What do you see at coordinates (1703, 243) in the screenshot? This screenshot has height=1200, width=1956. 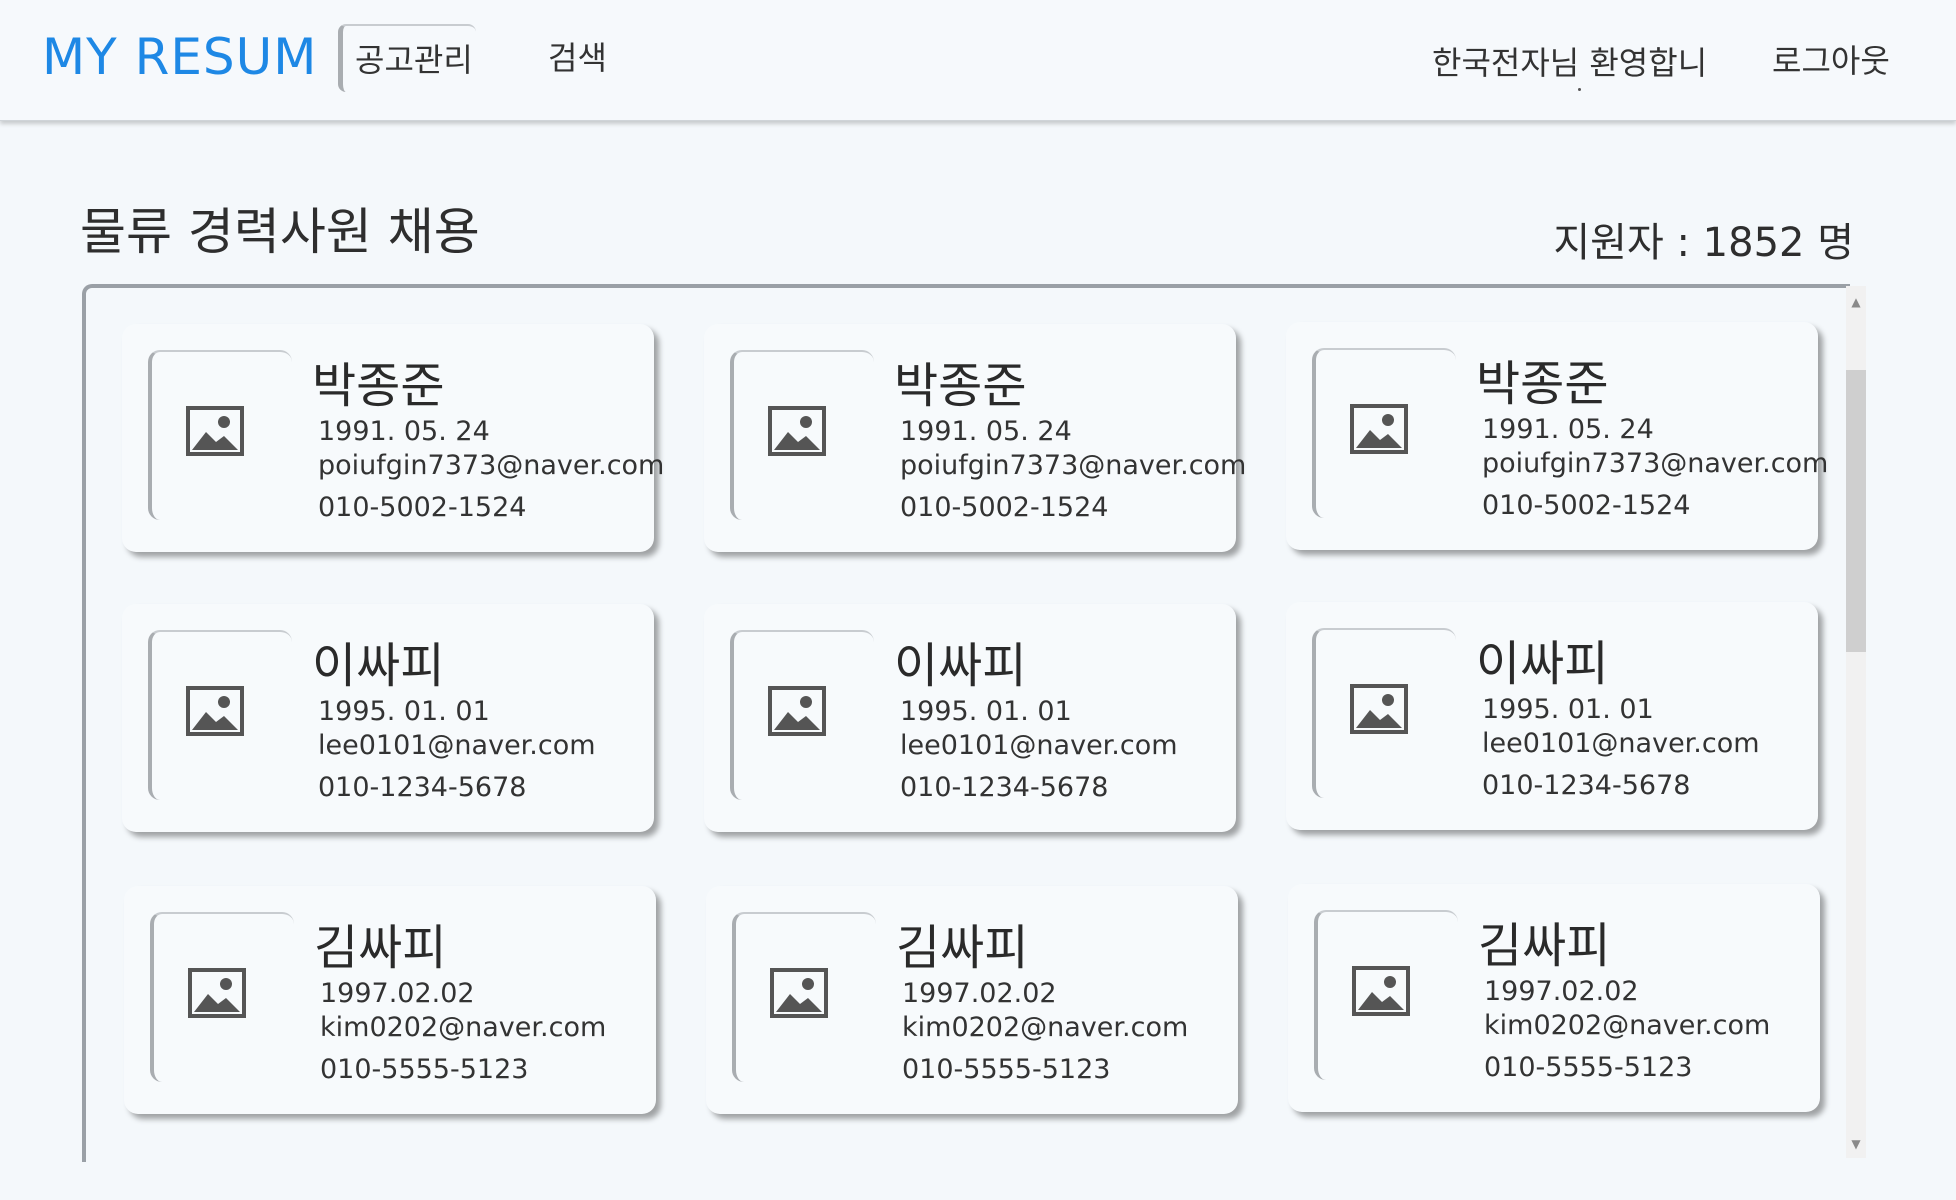 I see `applicant-count: 지원자 : 1852 명` at bounding box center [1703, 243].